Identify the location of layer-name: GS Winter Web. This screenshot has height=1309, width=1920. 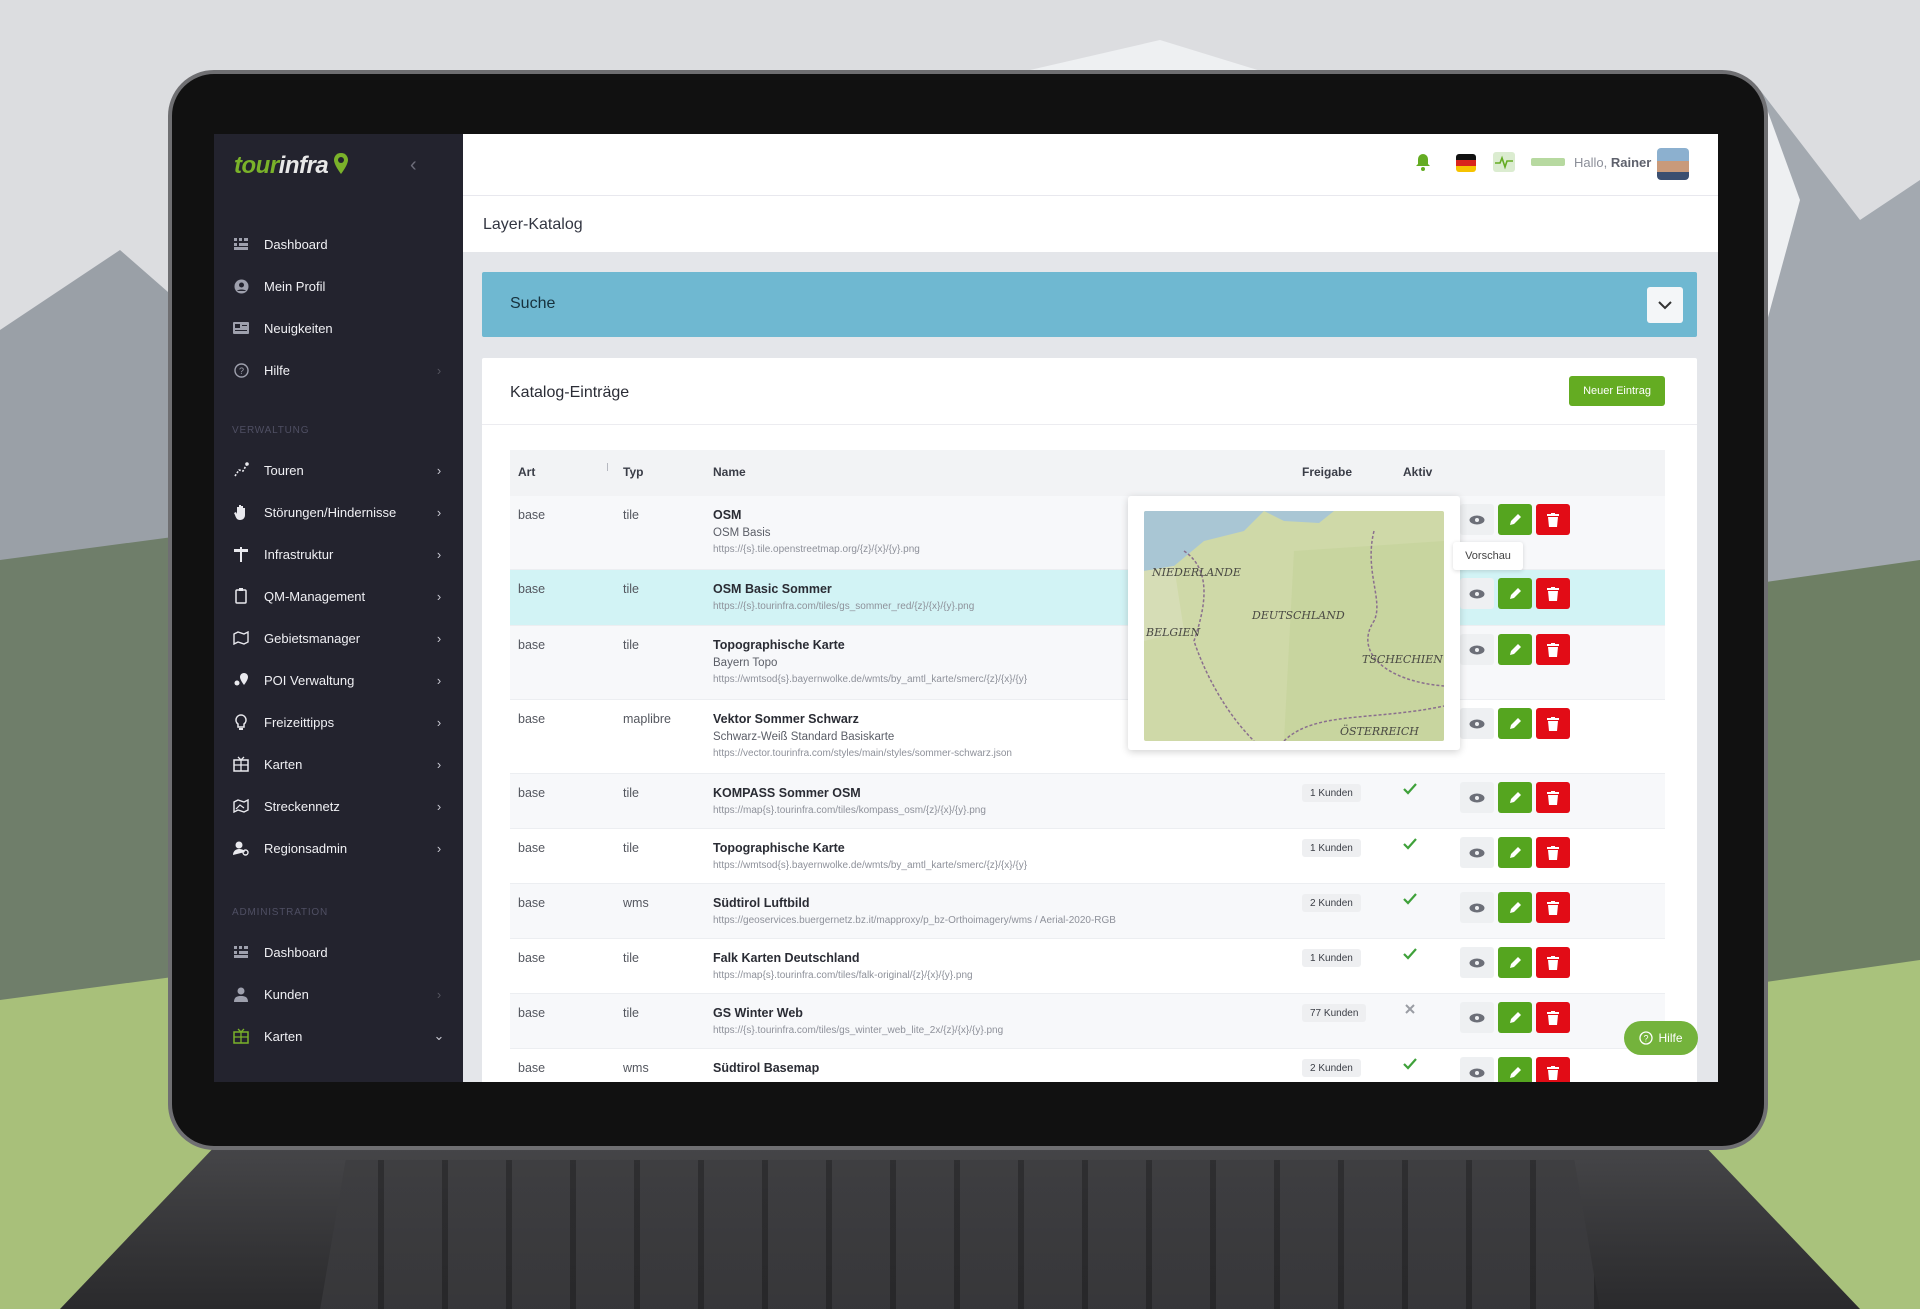
(758, 1013).